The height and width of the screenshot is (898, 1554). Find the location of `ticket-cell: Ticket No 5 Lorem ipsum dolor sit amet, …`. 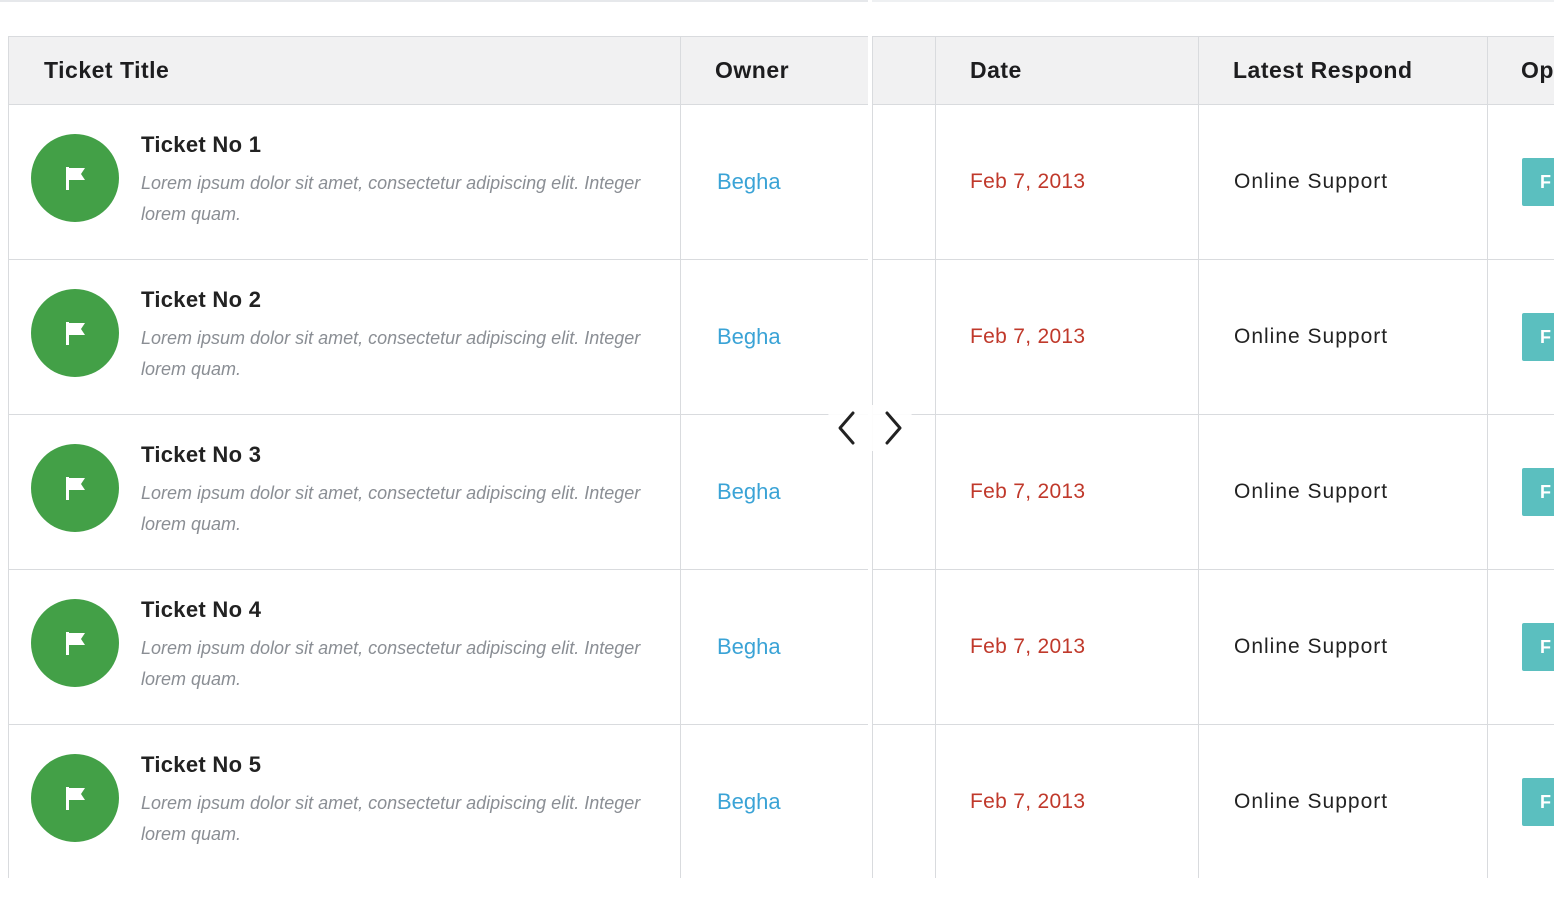

ticket-cell: Ticket No 5 Lorem ipsum dolor sit amet, … is located at coordinates (344, 801).